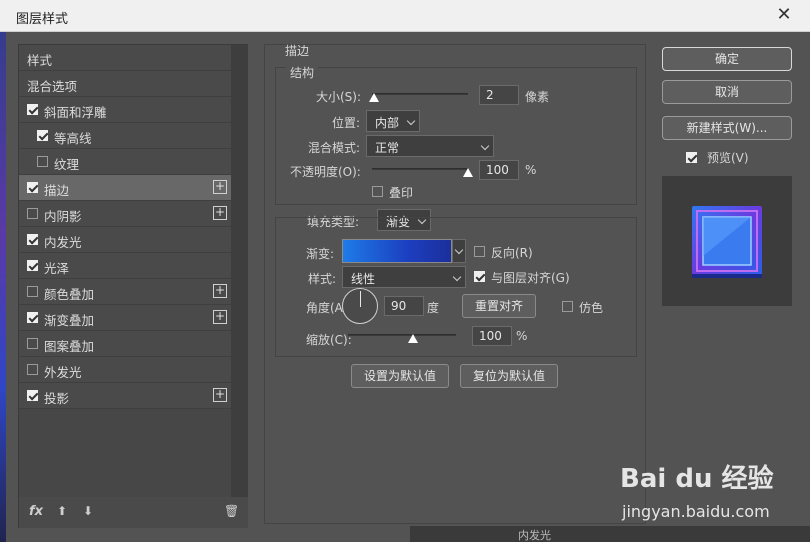 The height and width of the screenshot is (542, 810). Describe the element at coordinates (36, 511) in the screenshot. I see `fx-icon: fx` at that location.